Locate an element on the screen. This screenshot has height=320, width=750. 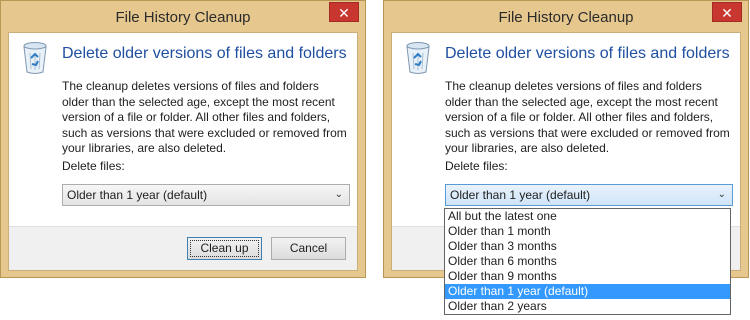
option-1-month: Older than 1 month is located at coordinates (587, 231).